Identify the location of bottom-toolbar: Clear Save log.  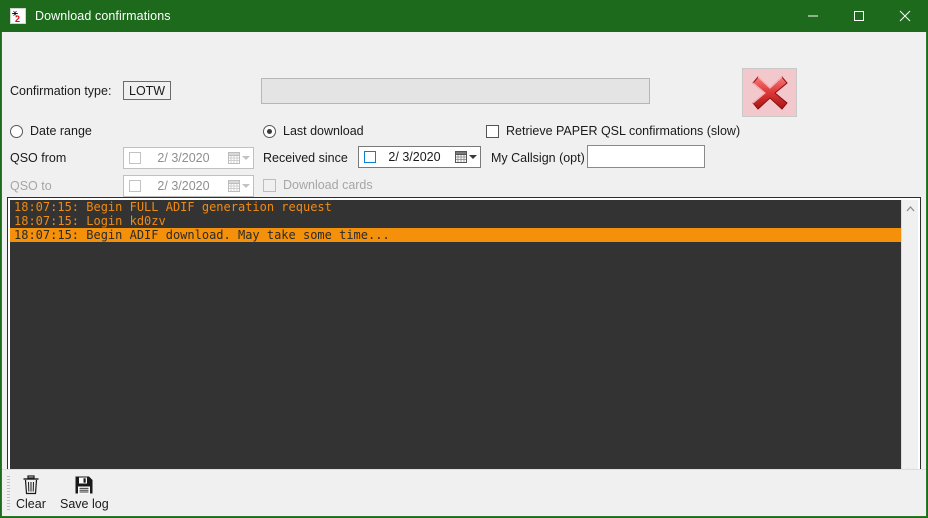
(464, 492).